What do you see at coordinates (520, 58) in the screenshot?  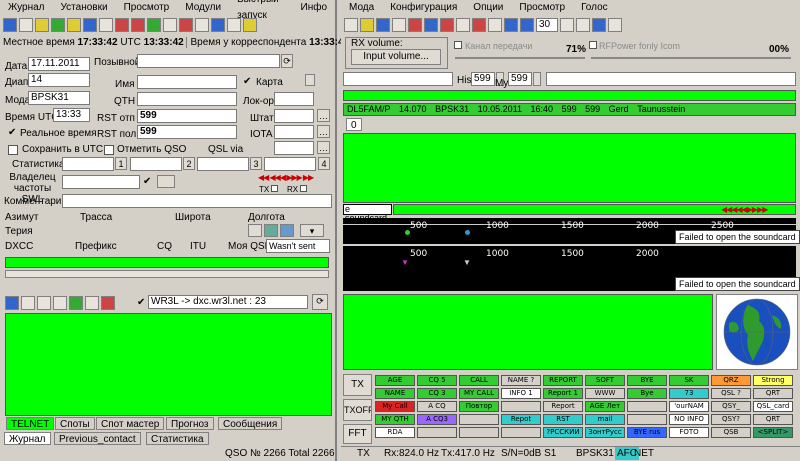 I see `tx-level-slider` at bounding box center [520, 58].